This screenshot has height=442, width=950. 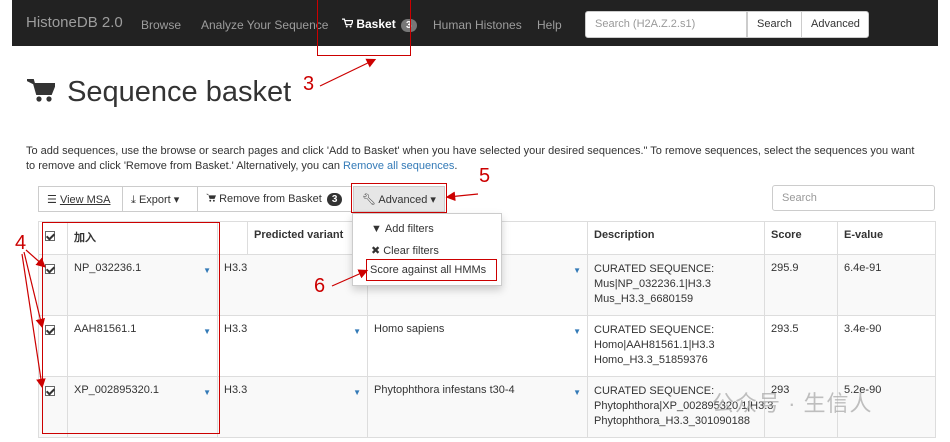 What do you see at coordinates (85, 200) in the screenshot?
I see `view-msa-label: View MSA` at bounding box center [85, 200].